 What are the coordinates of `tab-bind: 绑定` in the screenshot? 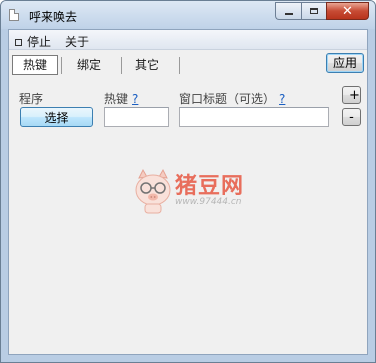 It's located at (89, 65).